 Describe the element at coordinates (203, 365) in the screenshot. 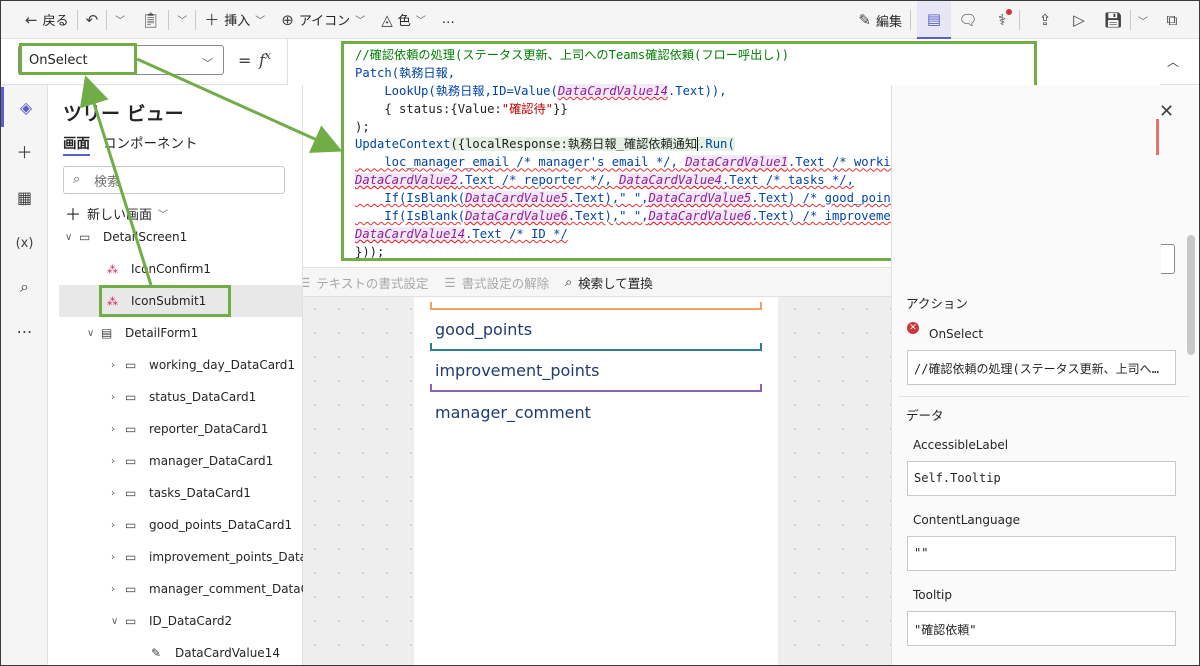

I see `tree-node: › ▭ working_day_DataCard1` at that location.